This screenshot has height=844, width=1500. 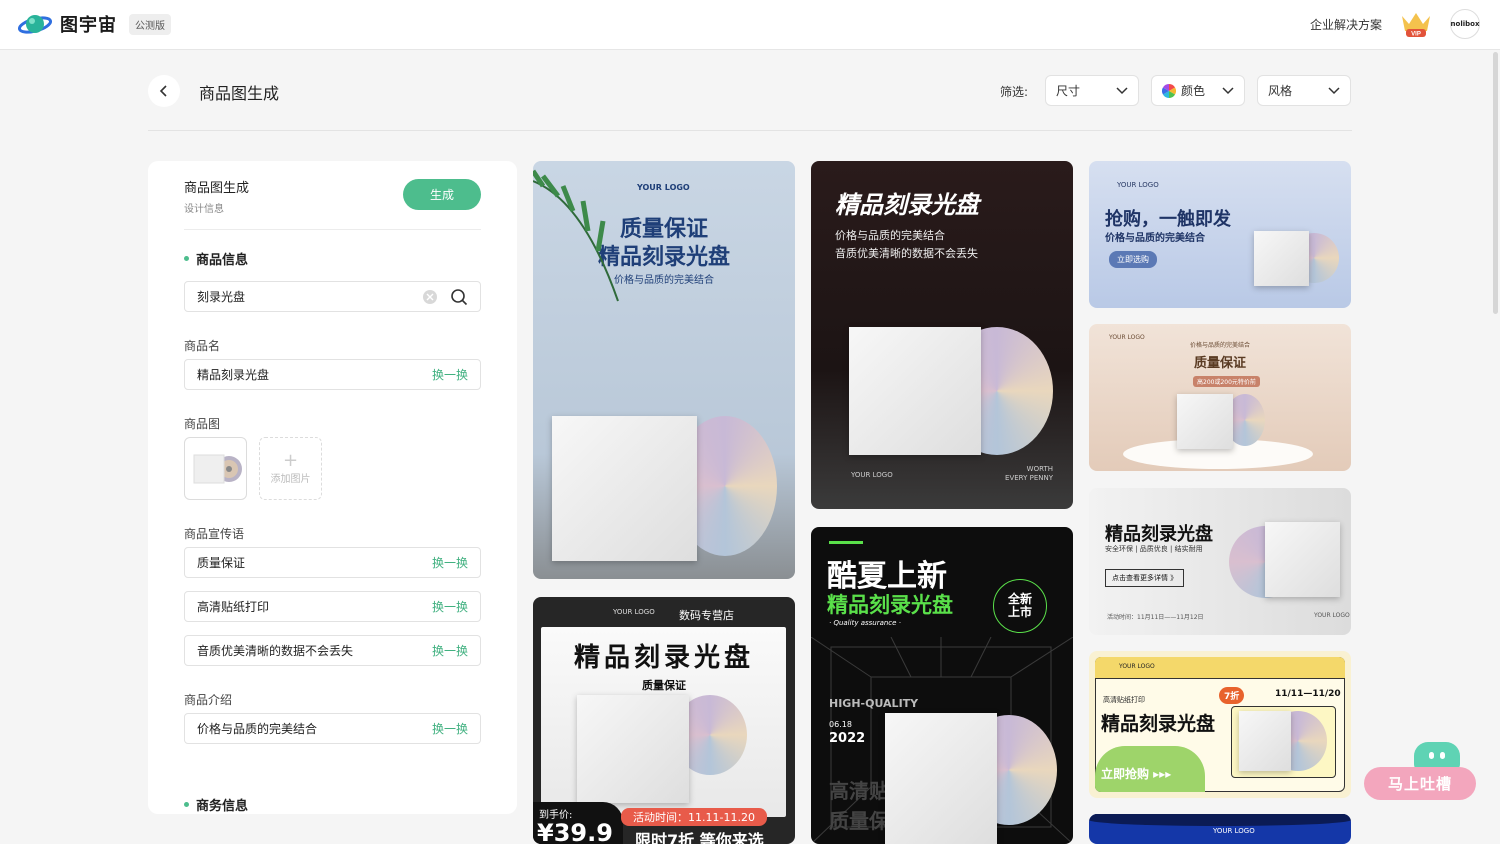 What do you see at coordinates (332, 562) in the screenshot?
I see `slogan-field-1: 质量保证 换一换` at bounding box center [332, 562].